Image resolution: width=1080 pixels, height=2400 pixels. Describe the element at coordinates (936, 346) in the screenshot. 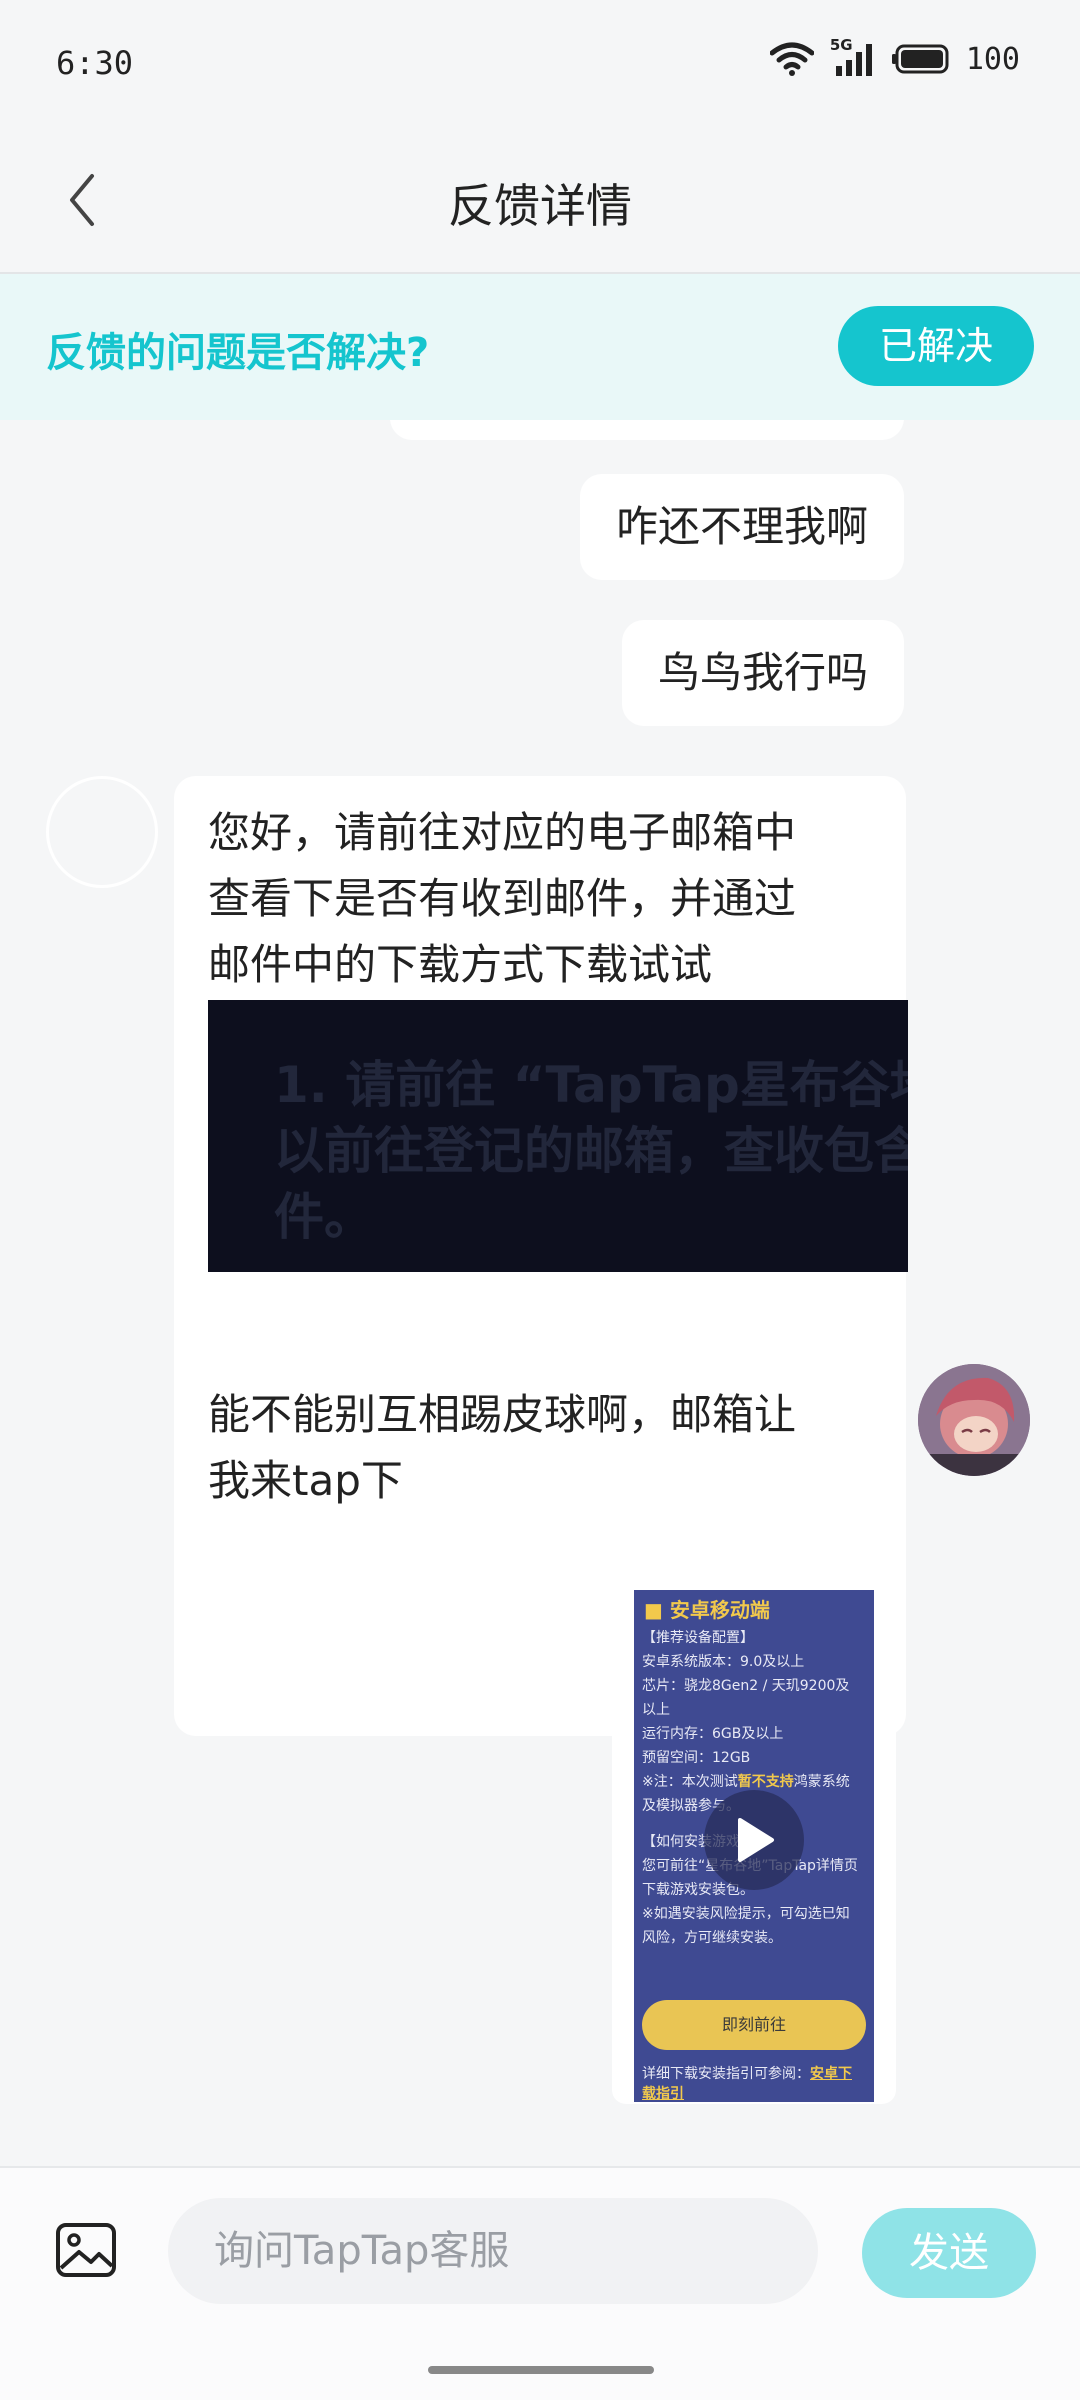

I see `resolved-button: 已解决` at that location.